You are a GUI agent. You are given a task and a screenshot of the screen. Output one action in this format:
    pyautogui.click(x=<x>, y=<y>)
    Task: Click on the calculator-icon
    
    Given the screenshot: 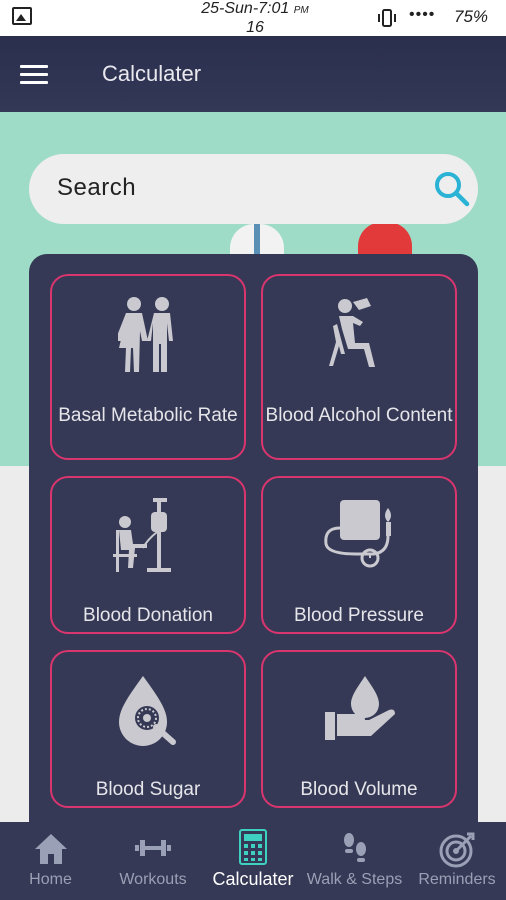 What is the action you would take?
    pyautogui.click(x=253, y=847)
    